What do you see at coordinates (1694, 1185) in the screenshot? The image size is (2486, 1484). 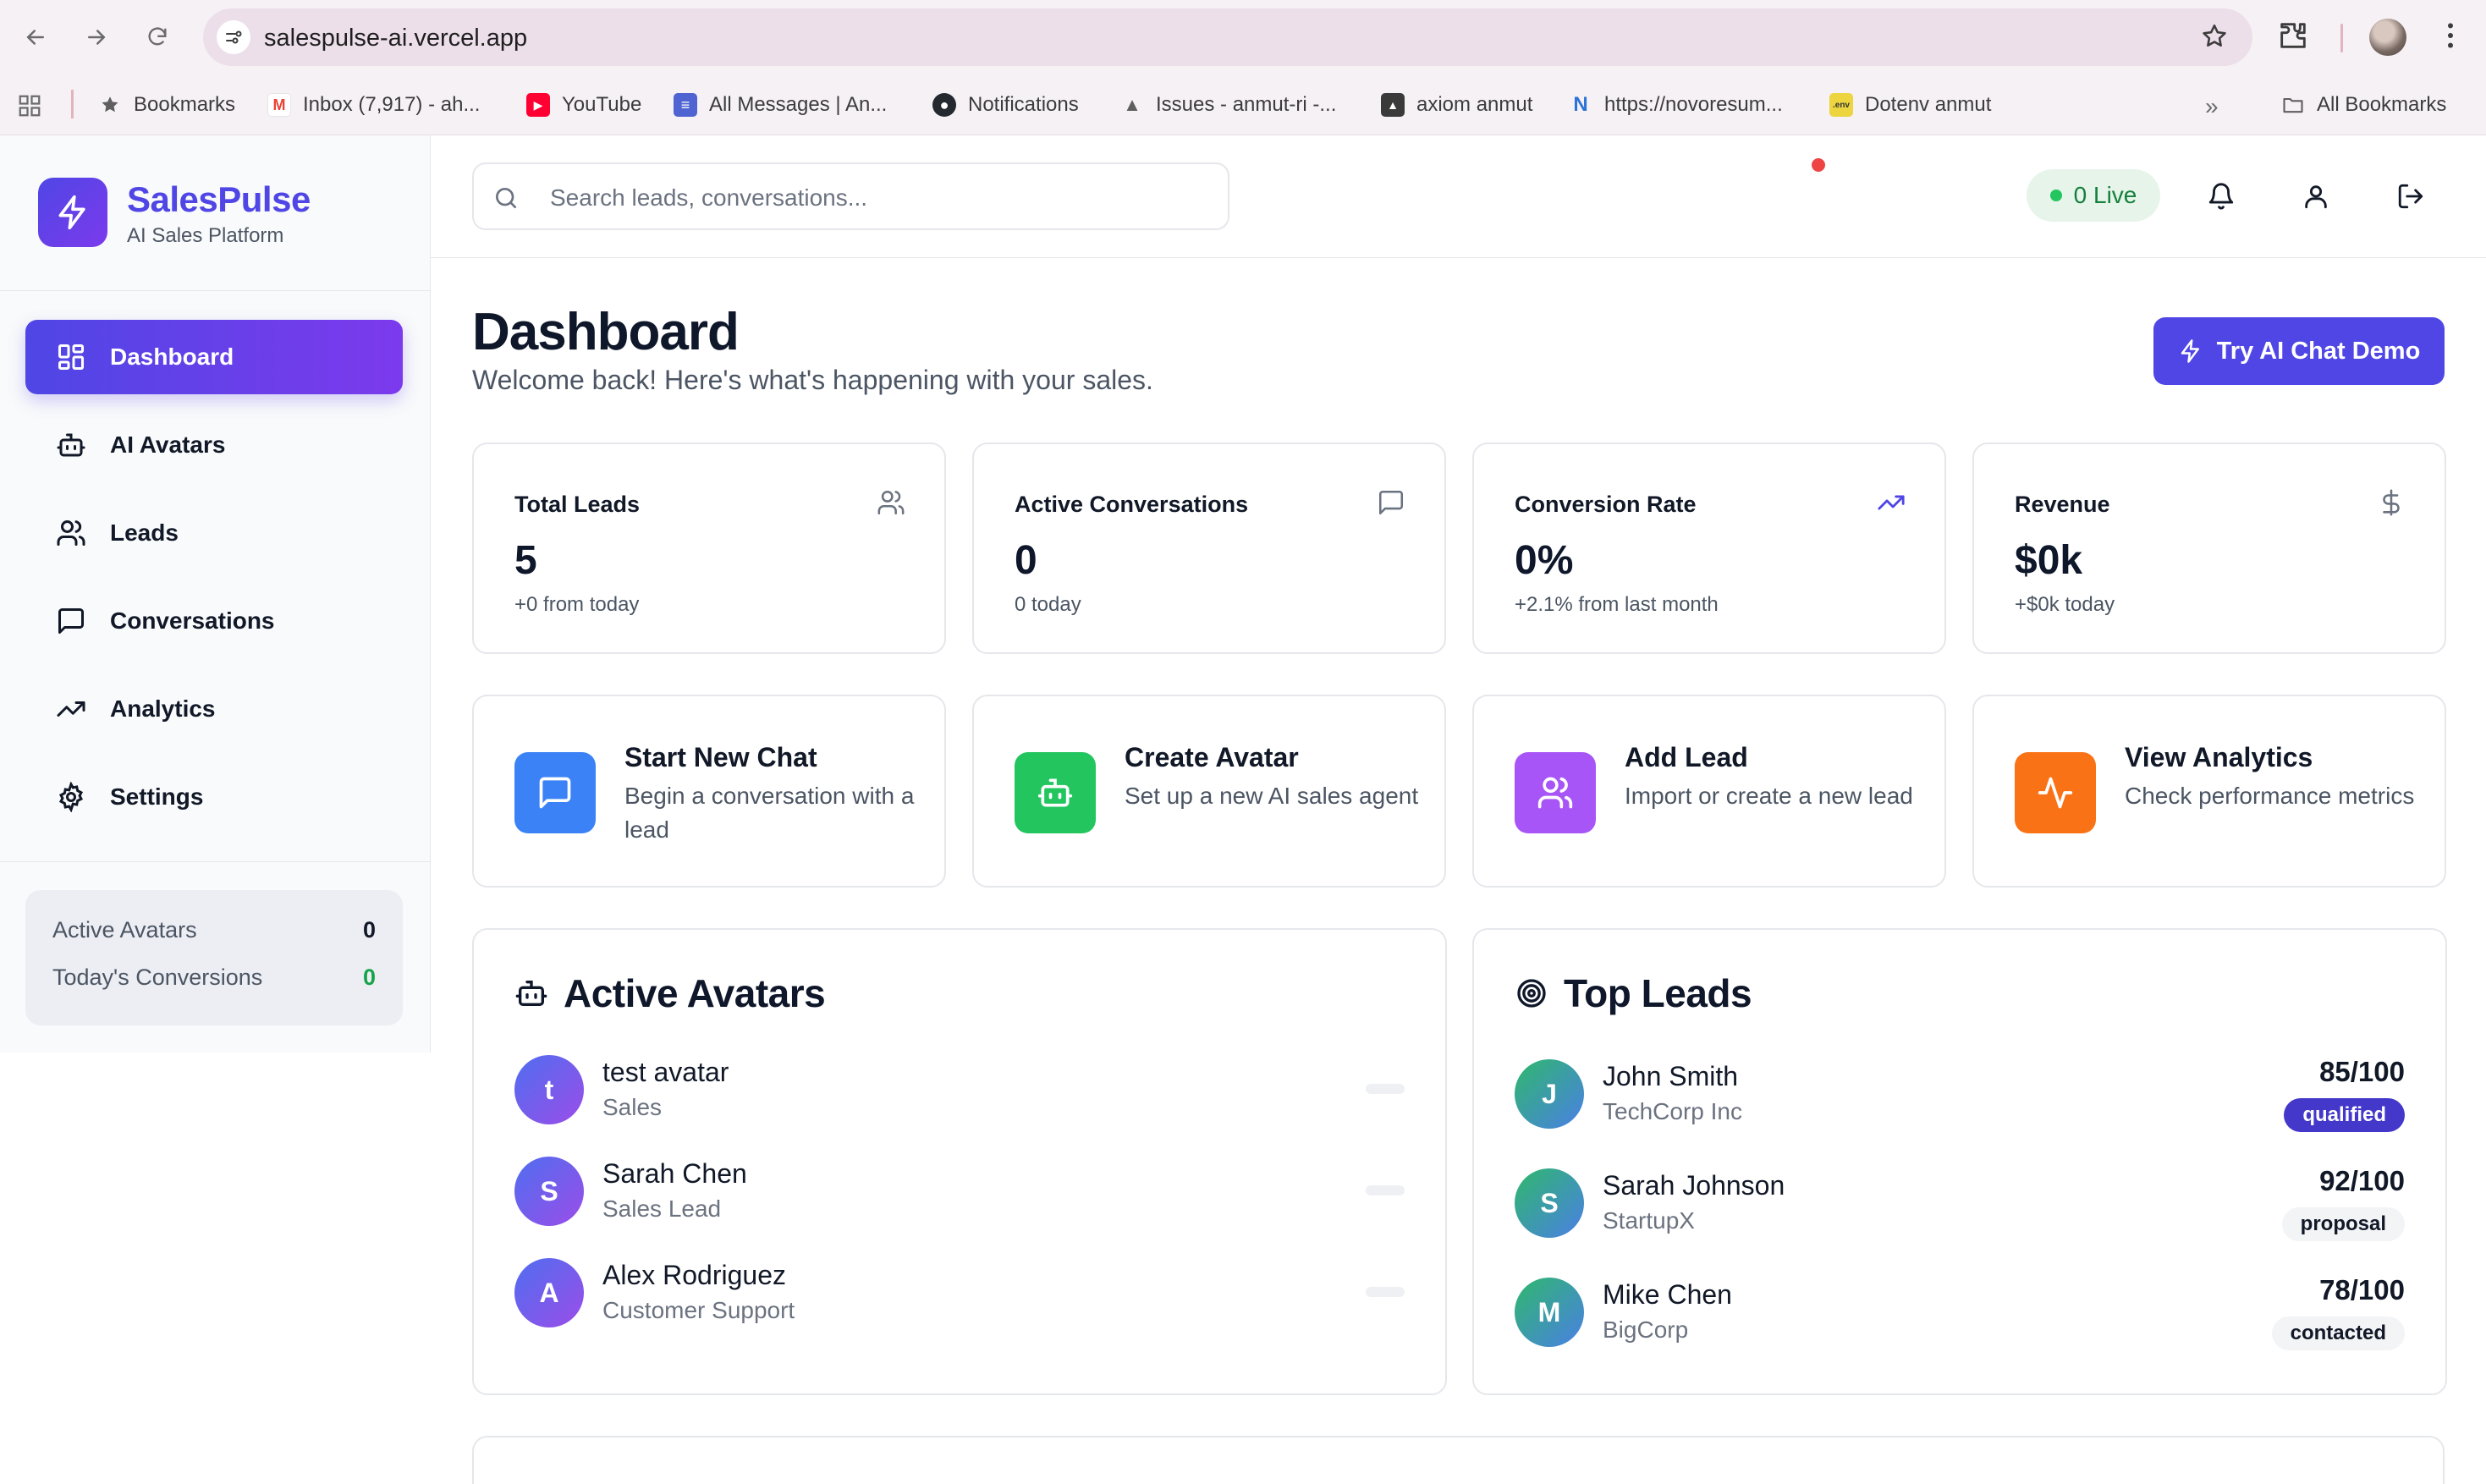 I see `lead-name: Sarah Johnson` at bounding box center [1694, 1185].